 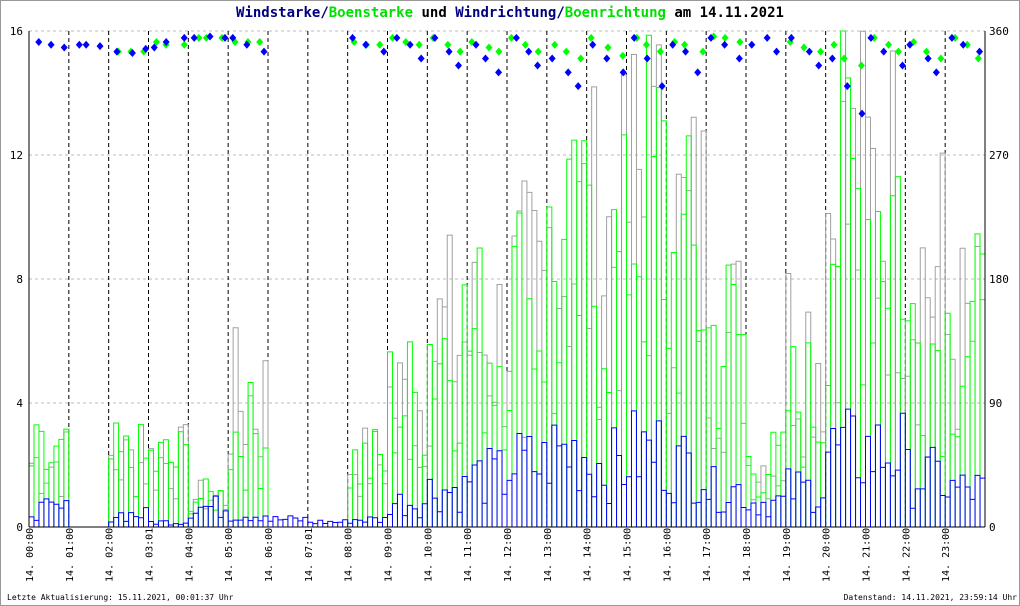 I want to click on x-tick-label: 14. 00:00, so click(x=30, y=555).